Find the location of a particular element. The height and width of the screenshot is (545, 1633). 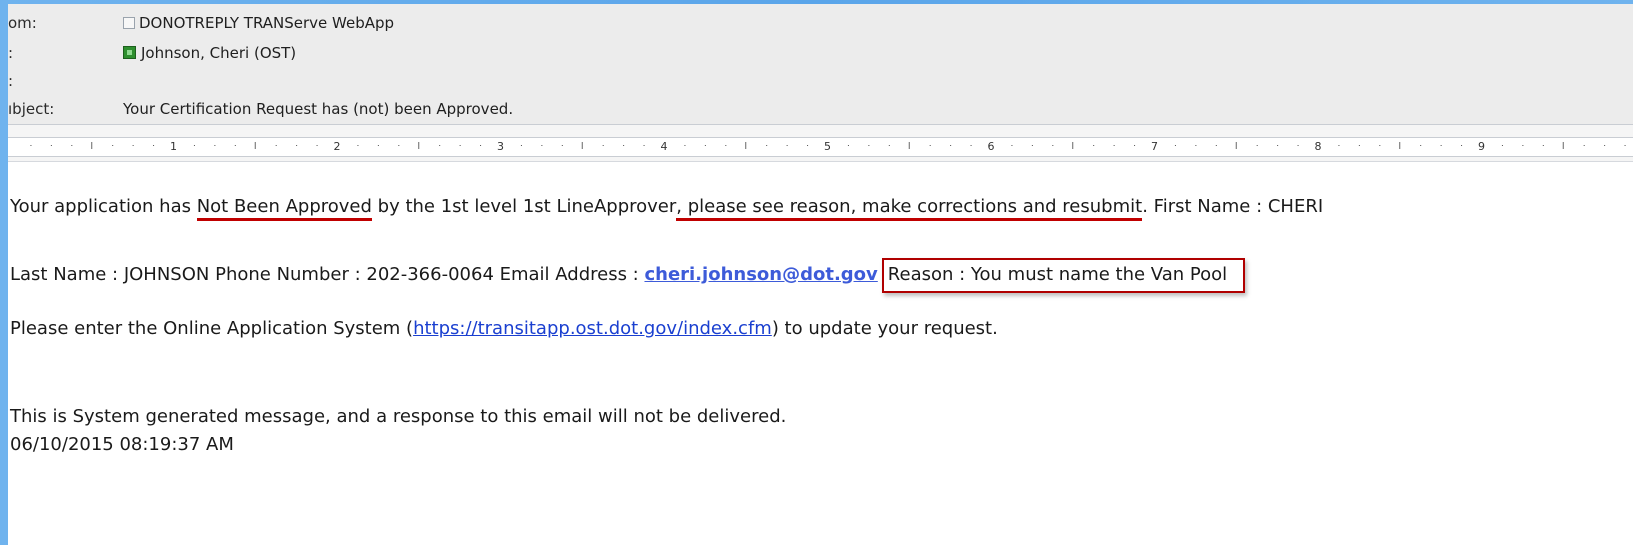

from-label: om: is located at coordinates (22, 23).